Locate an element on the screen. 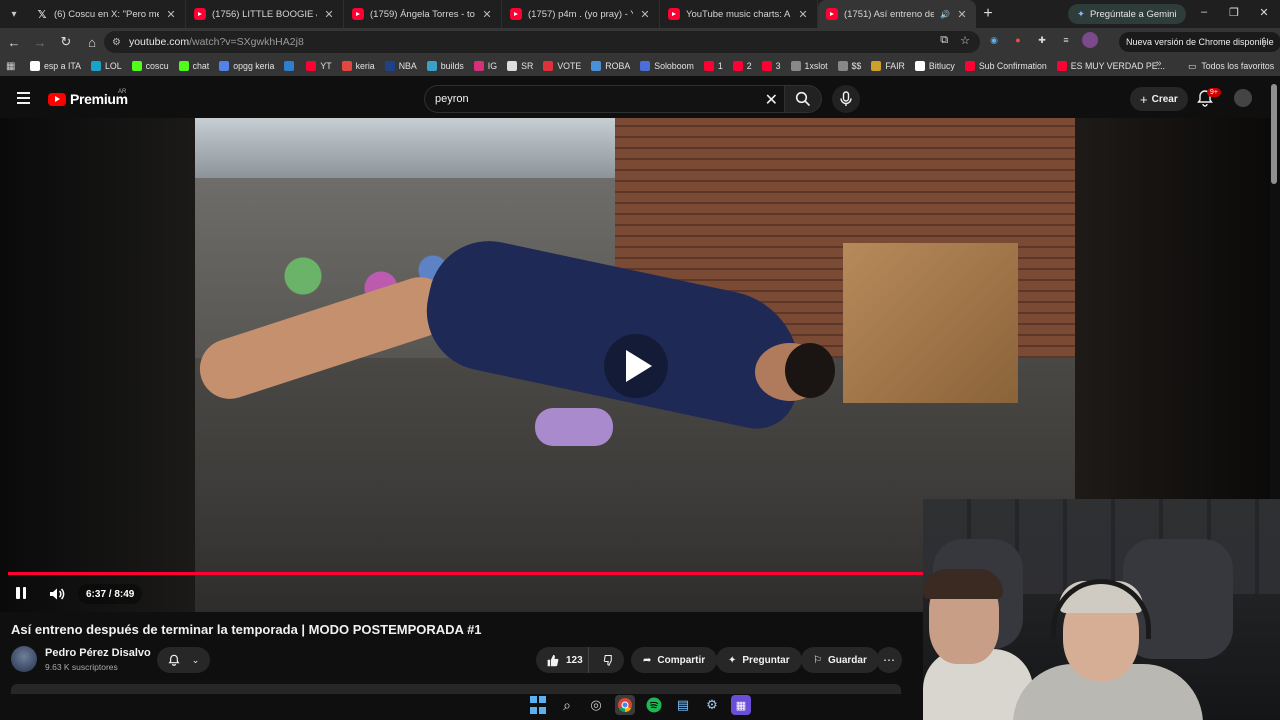 This screenshot has height=720, width=1280. media-controls-icon: ≡ is located at coordinates (1066, 40).